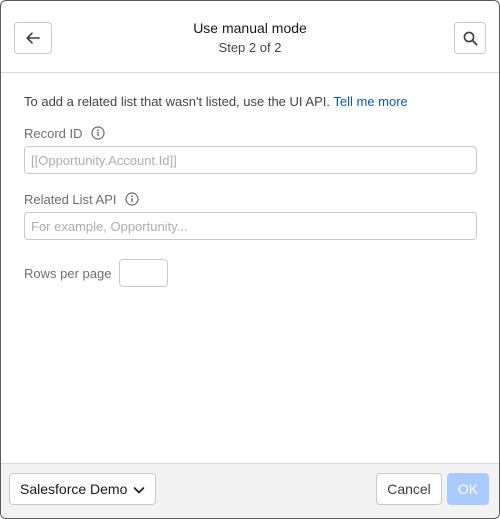  Describe the element at coordinates (68, 273) in the screenshot. I see `rows-per-page-label: Rows per page` at that location.